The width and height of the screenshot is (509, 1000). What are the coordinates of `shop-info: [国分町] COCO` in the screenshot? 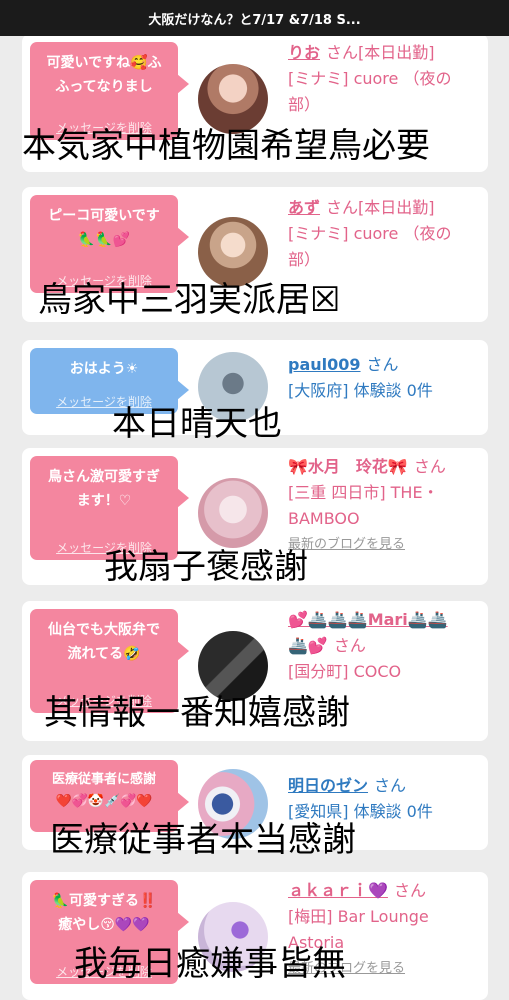 It's located at (345, 671).